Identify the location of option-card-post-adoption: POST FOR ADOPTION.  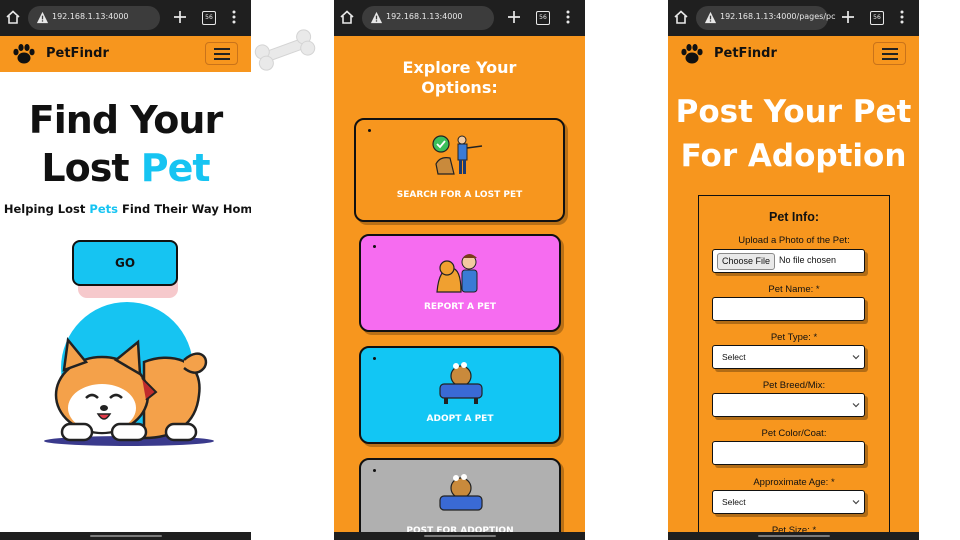
(460, 499).